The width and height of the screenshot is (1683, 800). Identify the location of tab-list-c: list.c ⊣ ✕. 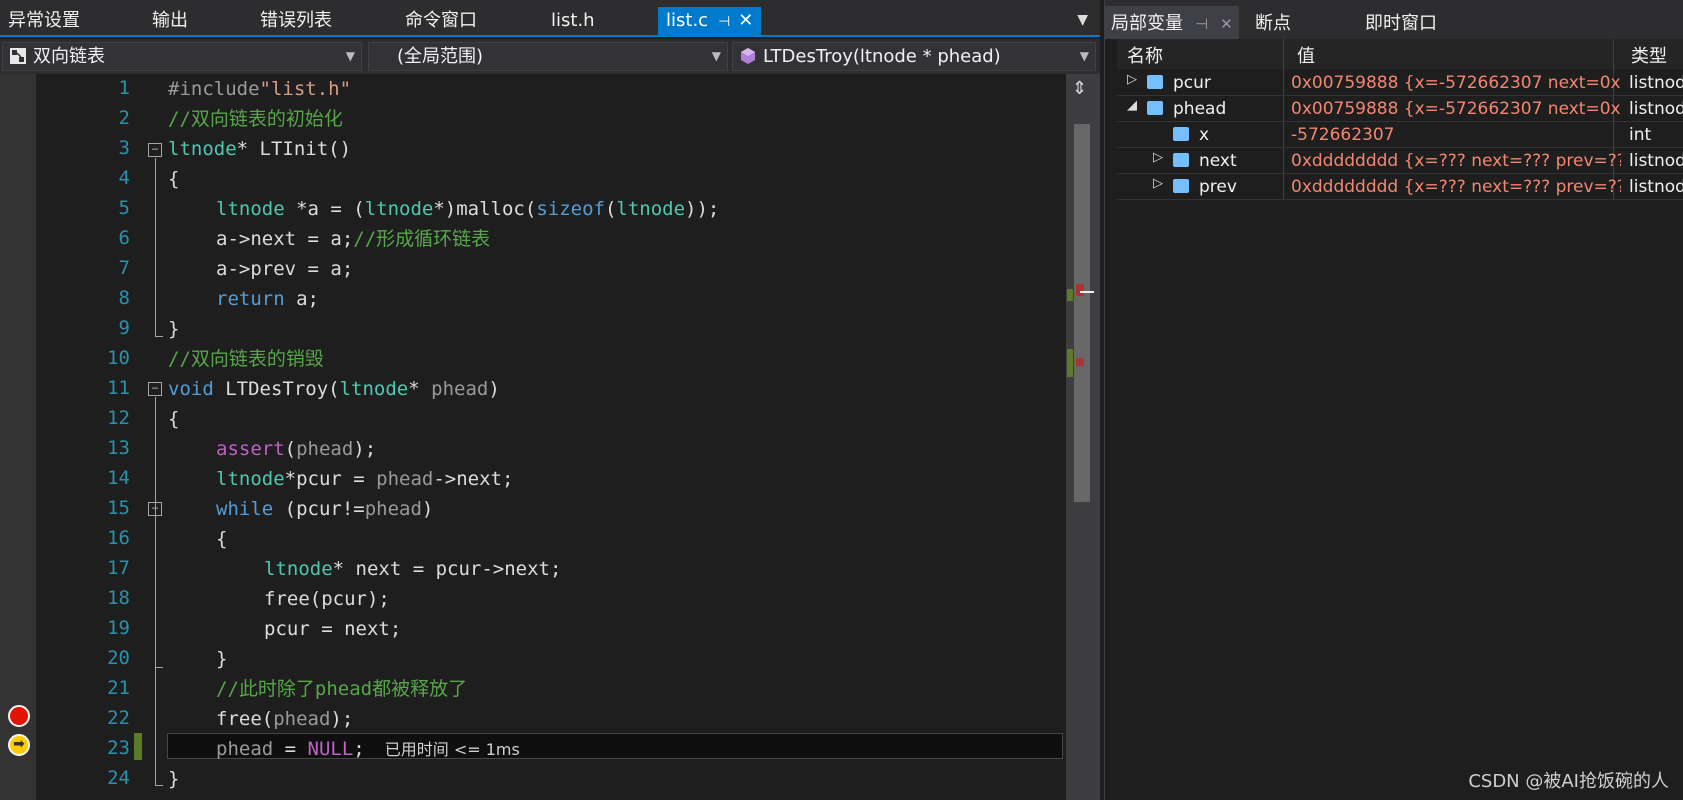
(710, 22).